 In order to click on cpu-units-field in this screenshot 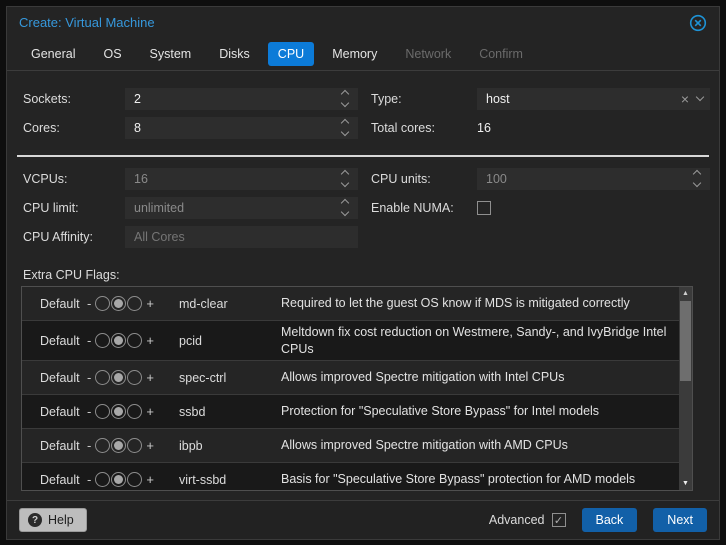, I will do `click(593, 178)`.